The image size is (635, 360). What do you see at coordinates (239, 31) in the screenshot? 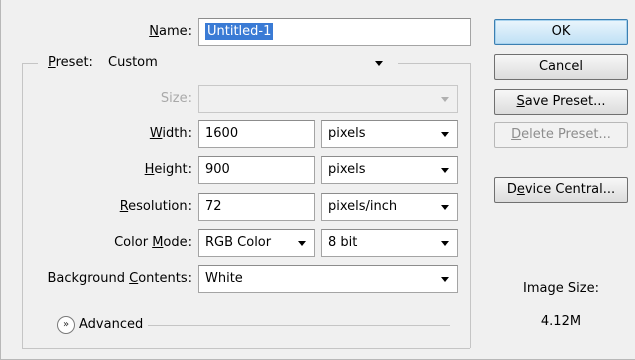
I see `name-input-value: Untitled-1` at bounding box center [239, 31].